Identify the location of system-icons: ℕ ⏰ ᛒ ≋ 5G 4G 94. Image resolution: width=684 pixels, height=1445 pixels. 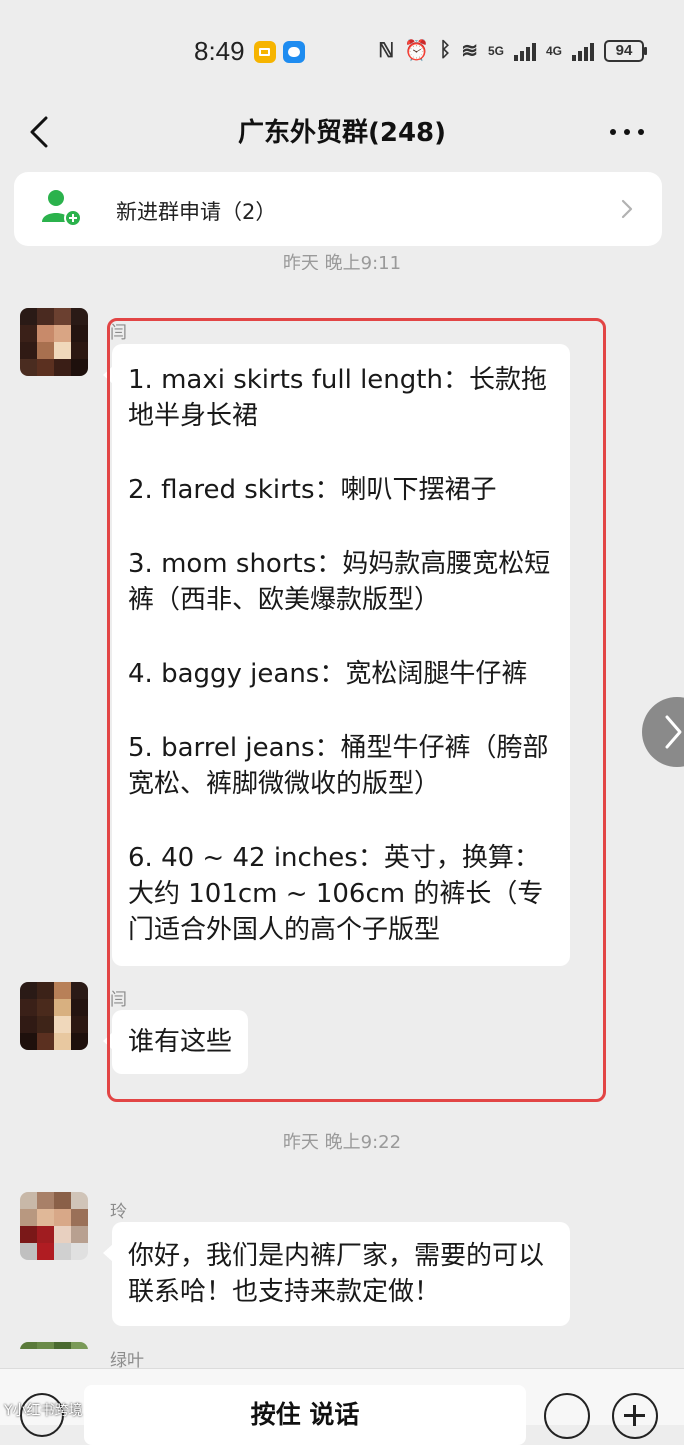
(512, 50).